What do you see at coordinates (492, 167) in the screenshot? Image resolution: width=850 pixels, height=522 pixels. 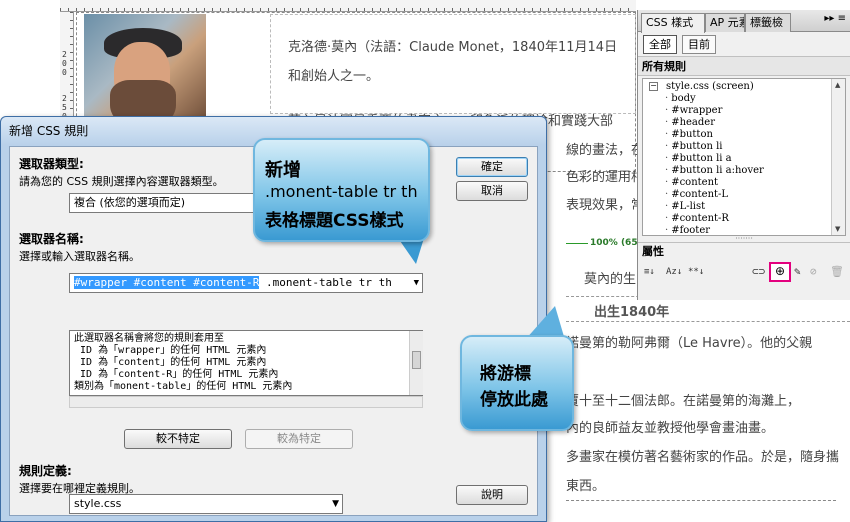 I see `ok-button: 確定` at bounding box center [492, 167].